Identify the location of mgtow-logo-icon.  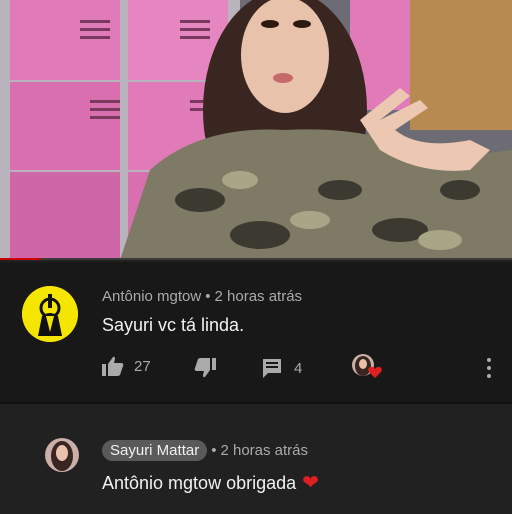
(50, 314).